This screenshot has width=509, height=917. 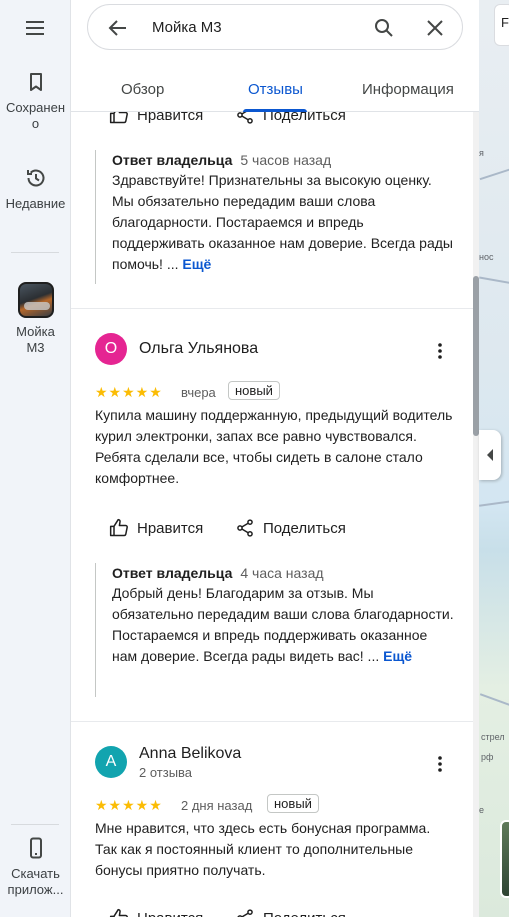 What do you see at coordinates (275, 27) in the screenshot?
I see `search-box: Мойка М3` at bounding box center [275, 27].